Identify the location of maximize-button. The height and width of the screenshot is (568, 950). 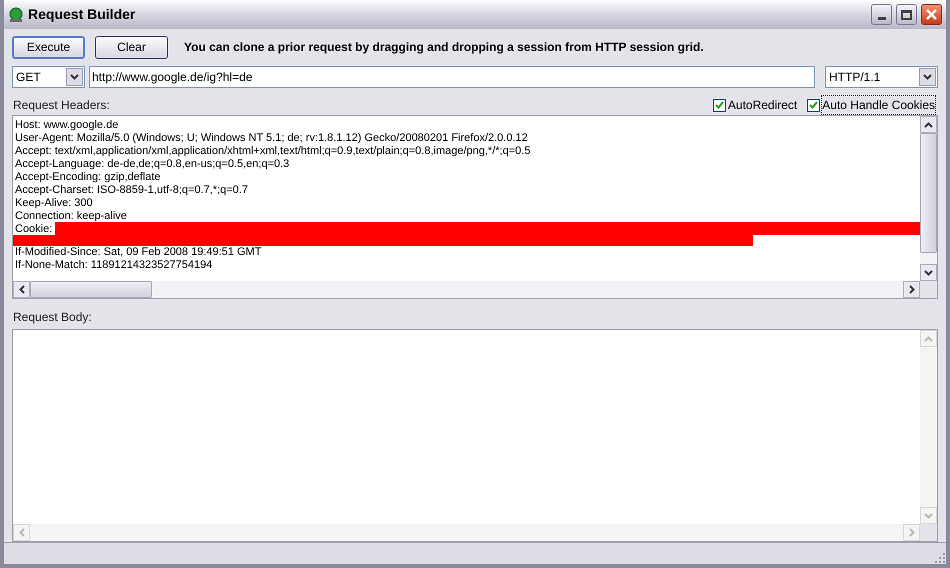
(906, 15).